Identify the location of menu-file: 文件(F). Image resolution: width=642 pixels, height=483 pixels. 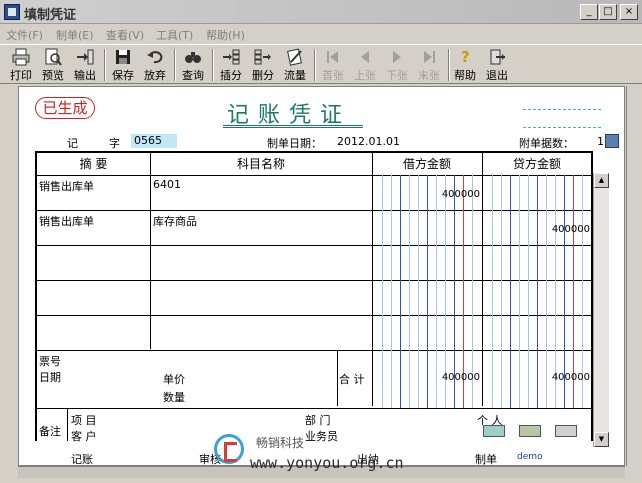
(24, 35).